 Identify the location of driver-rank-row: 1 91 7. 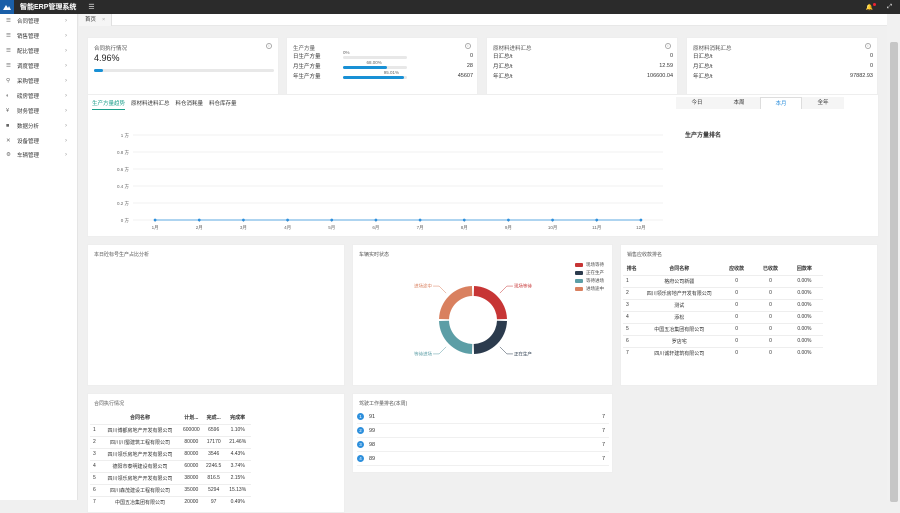
(483, 417).